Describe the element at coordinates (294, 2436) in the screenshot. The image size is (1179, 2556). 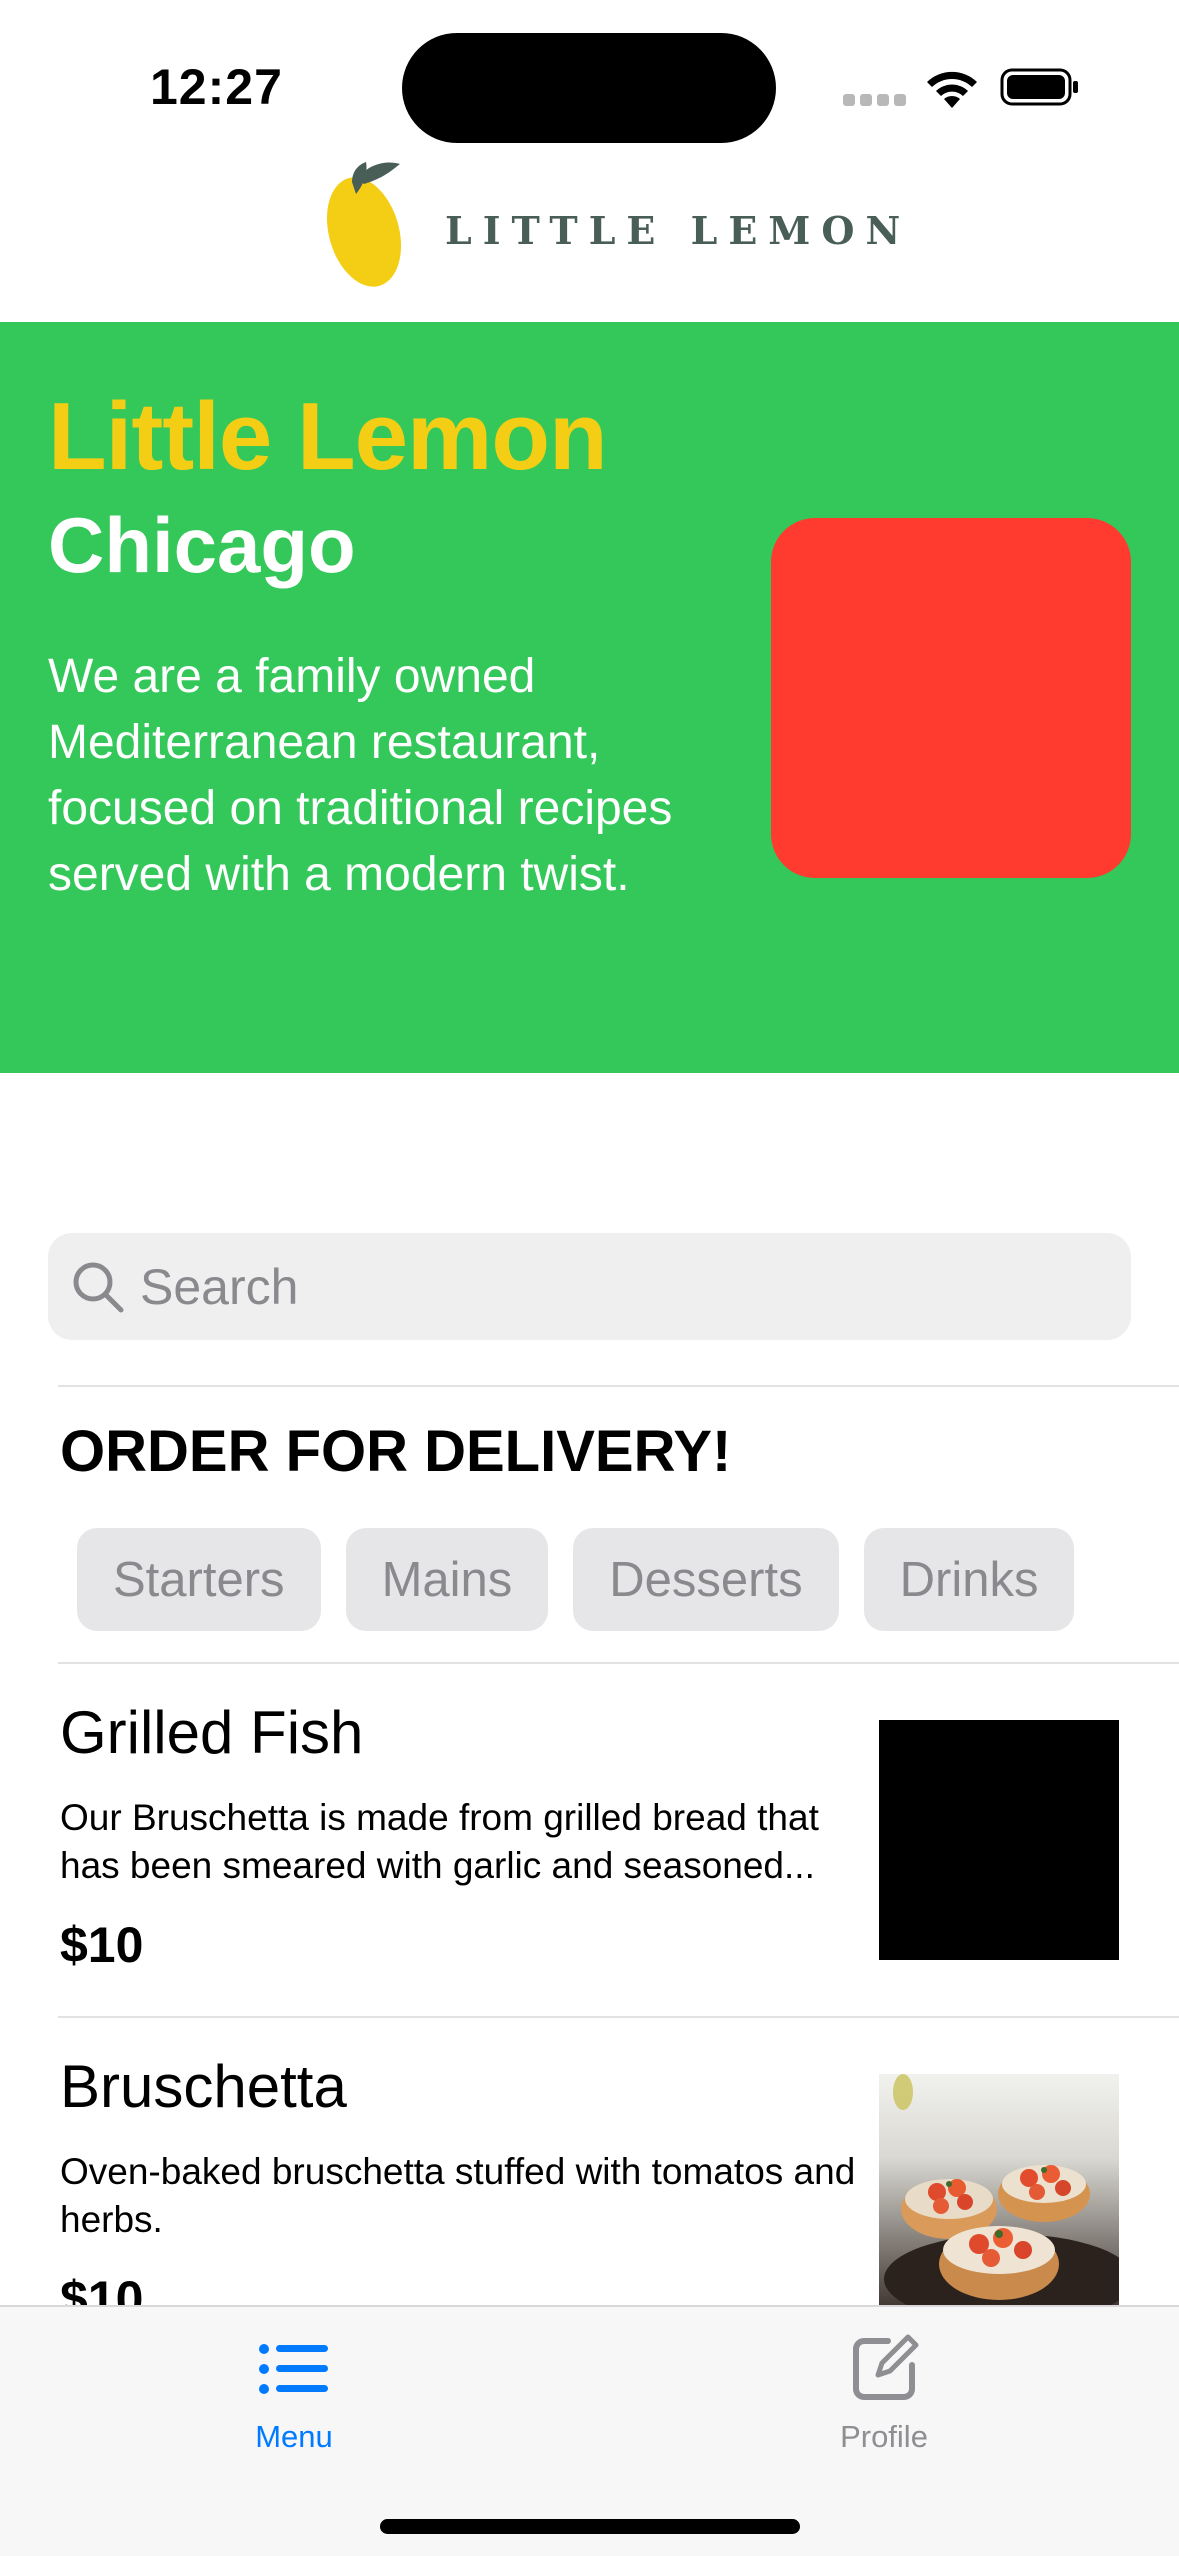
I see `tab-label: Menu` at that location.